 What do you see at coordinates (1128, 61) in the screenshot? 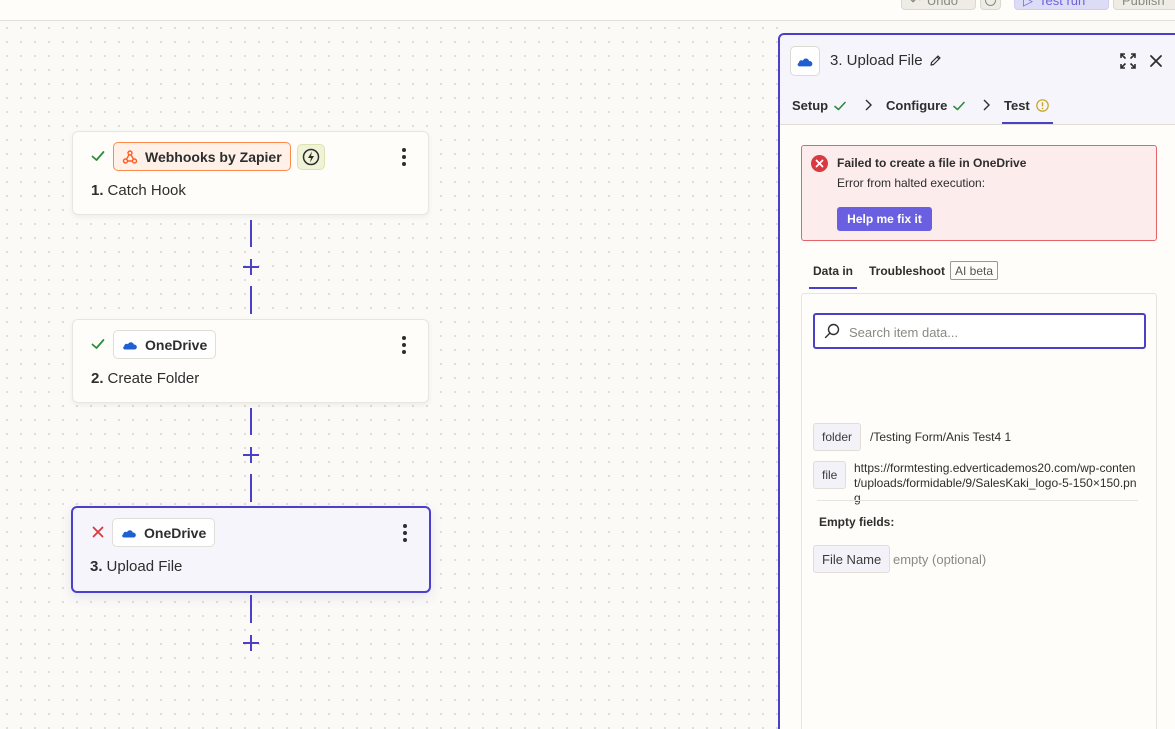
I see `expand-icon` at bounding box center [1128, 61].